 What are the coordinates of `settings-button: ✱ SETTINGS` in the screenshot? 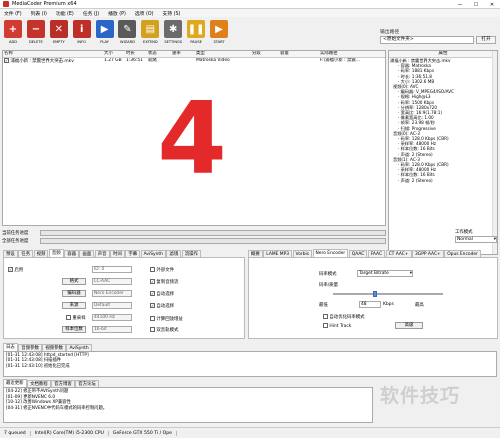 It's located at (173, 33).